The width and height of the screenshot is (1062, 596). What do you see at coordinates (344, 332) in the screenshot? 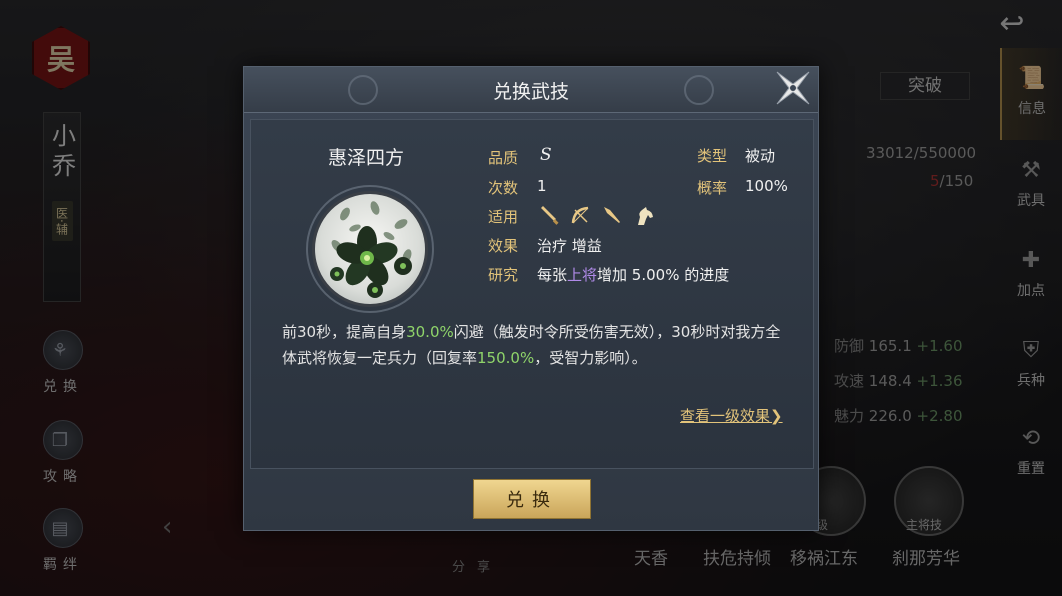
I see `desc-part: 前30秒，提高自身` at bounding box center [344, 332].